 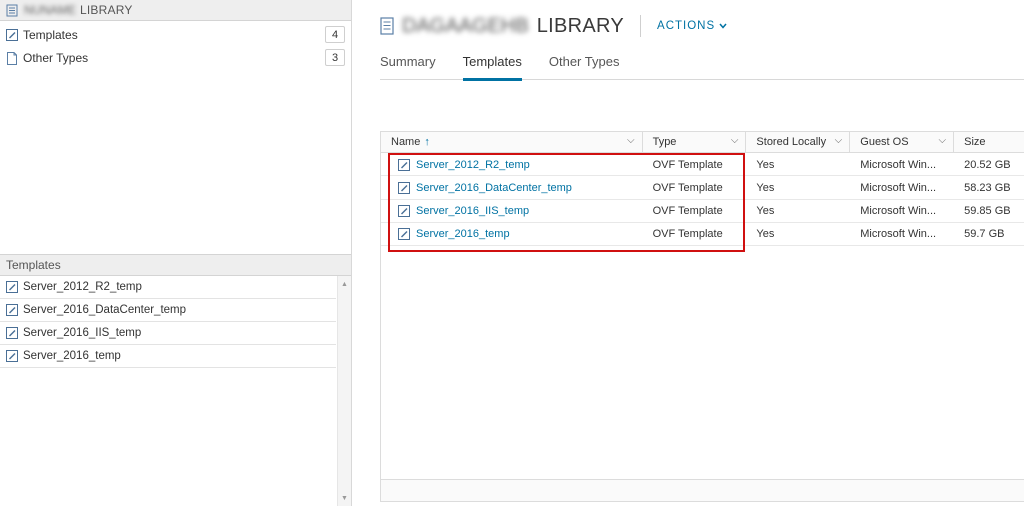 What do you see at coordinates (175, 10) in the screenshot?
I see `navigator-header: NUNAME LIBRARY` at bounding box center [175, 10].